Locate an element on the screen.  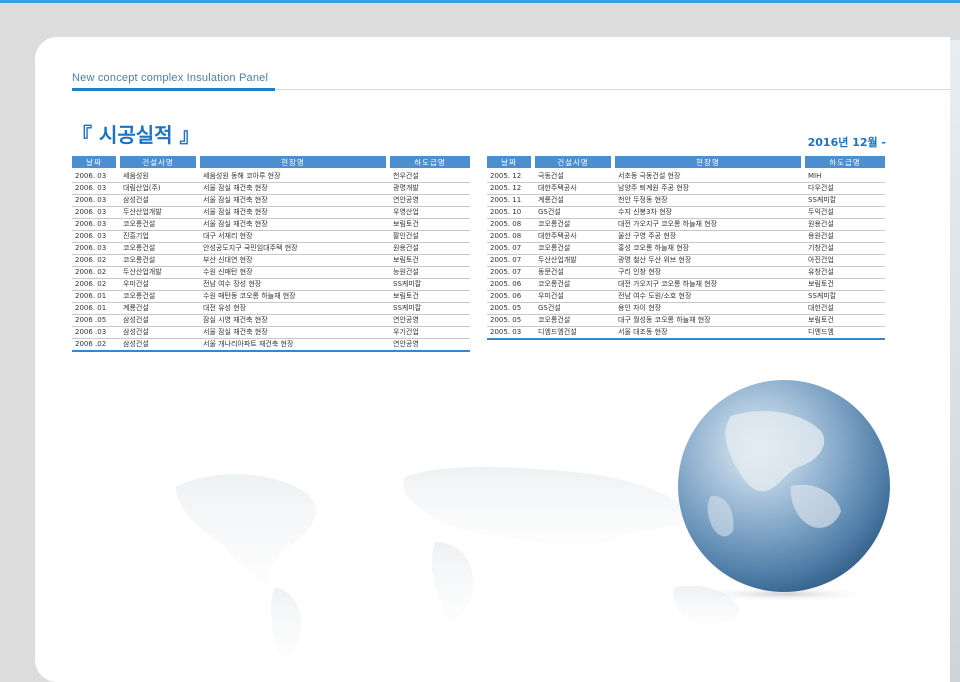
cell-subcontractor: 다우건설 is located at coordinates (845, 189).